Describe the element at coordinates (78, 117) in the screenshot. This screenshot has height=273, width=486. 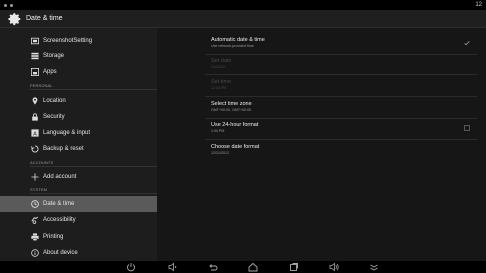
I see `sidebar-item-security: Security` at that location.